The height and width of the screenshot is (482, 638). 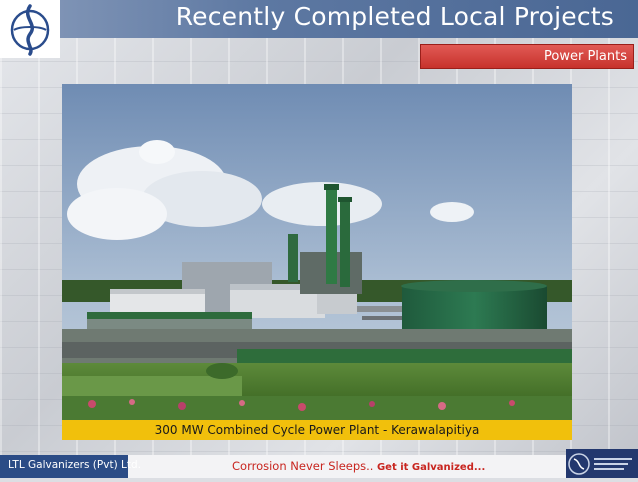 What do you see at coordinates (303, 466) in the screenshot?
I see `tagline-part-1: Corrosion Never Sleeps..` at bounding box center [303, 466].